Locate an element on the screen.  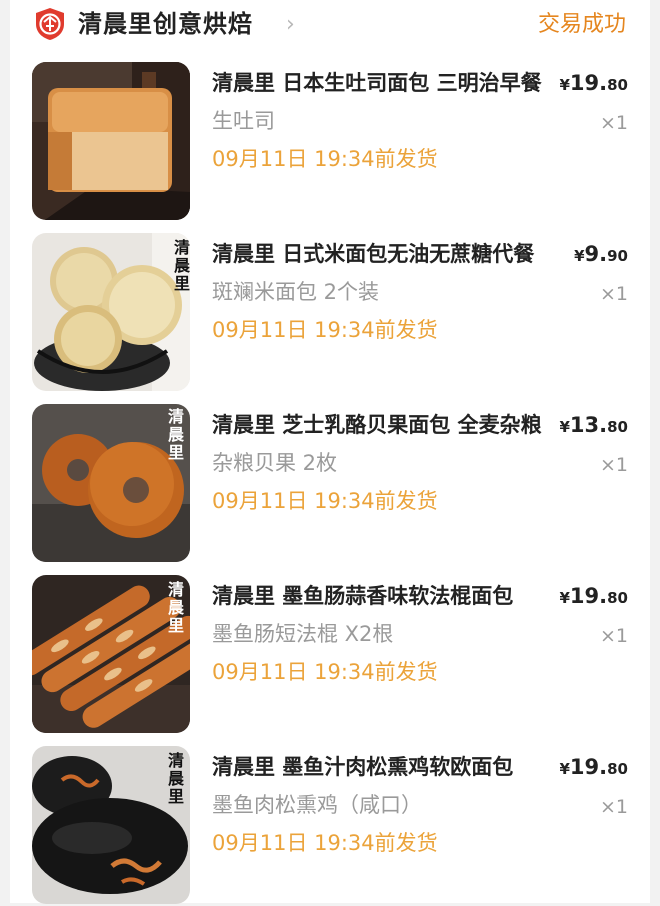
product-title: 清晨里 芝士乳酪贝果面包 全麦杂粮 is located at coordinates (377, 425).